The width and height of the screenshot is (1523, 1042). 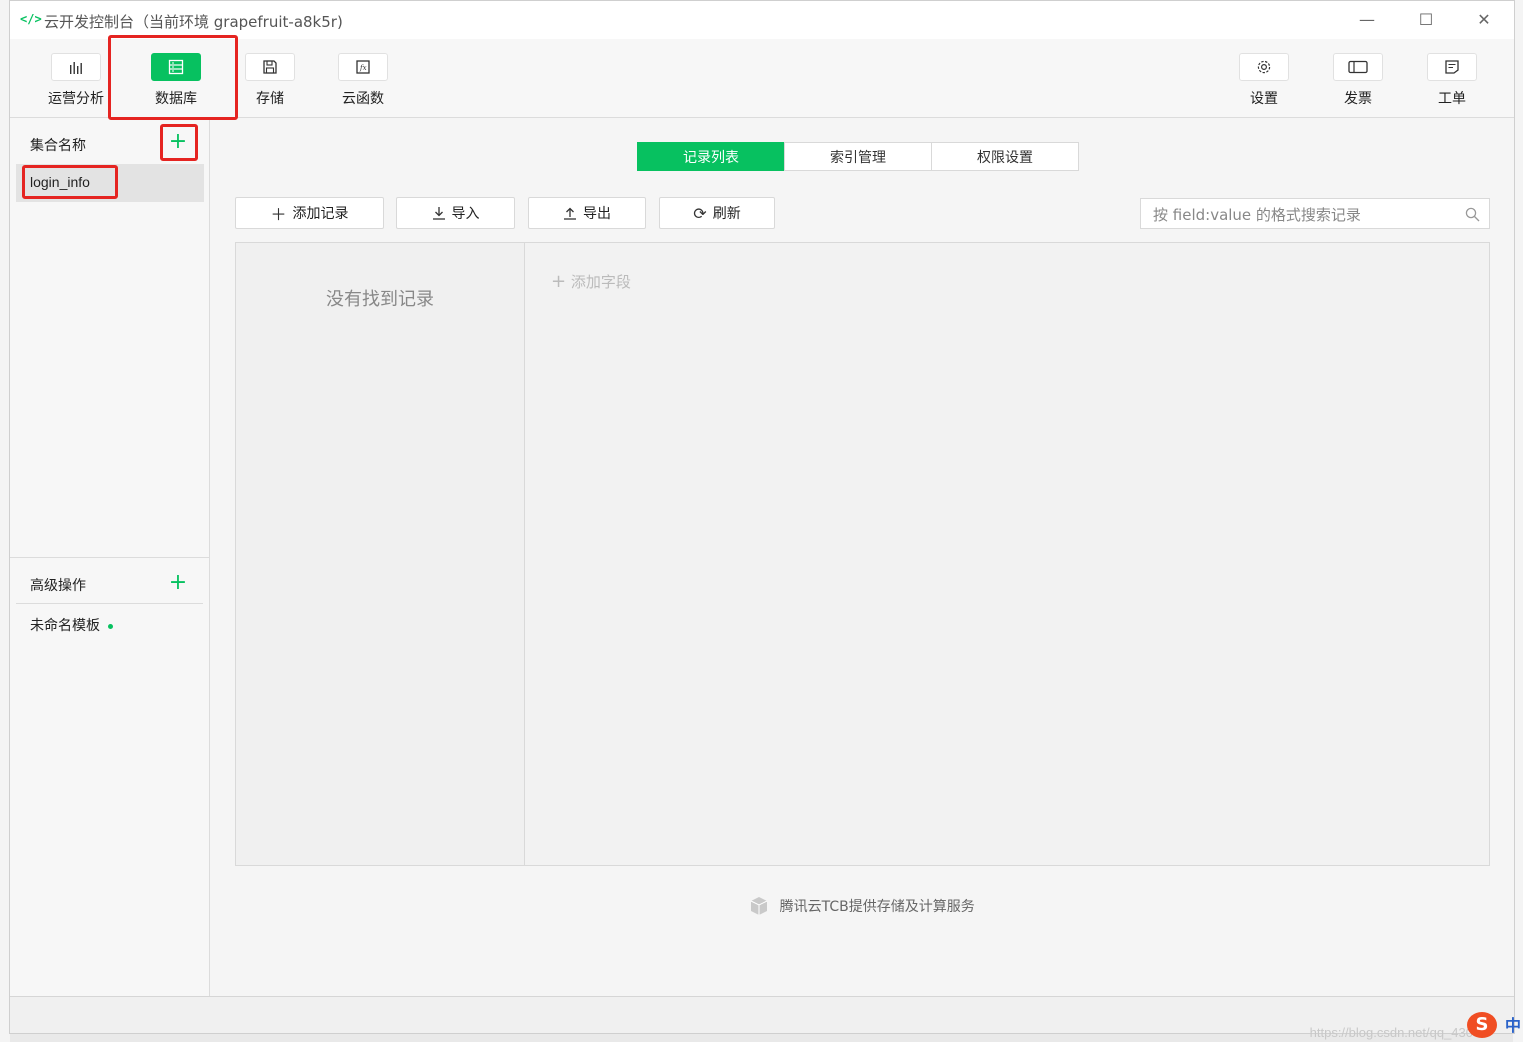 I want to click on collection-name: login_info, so click(x=60, y=182).